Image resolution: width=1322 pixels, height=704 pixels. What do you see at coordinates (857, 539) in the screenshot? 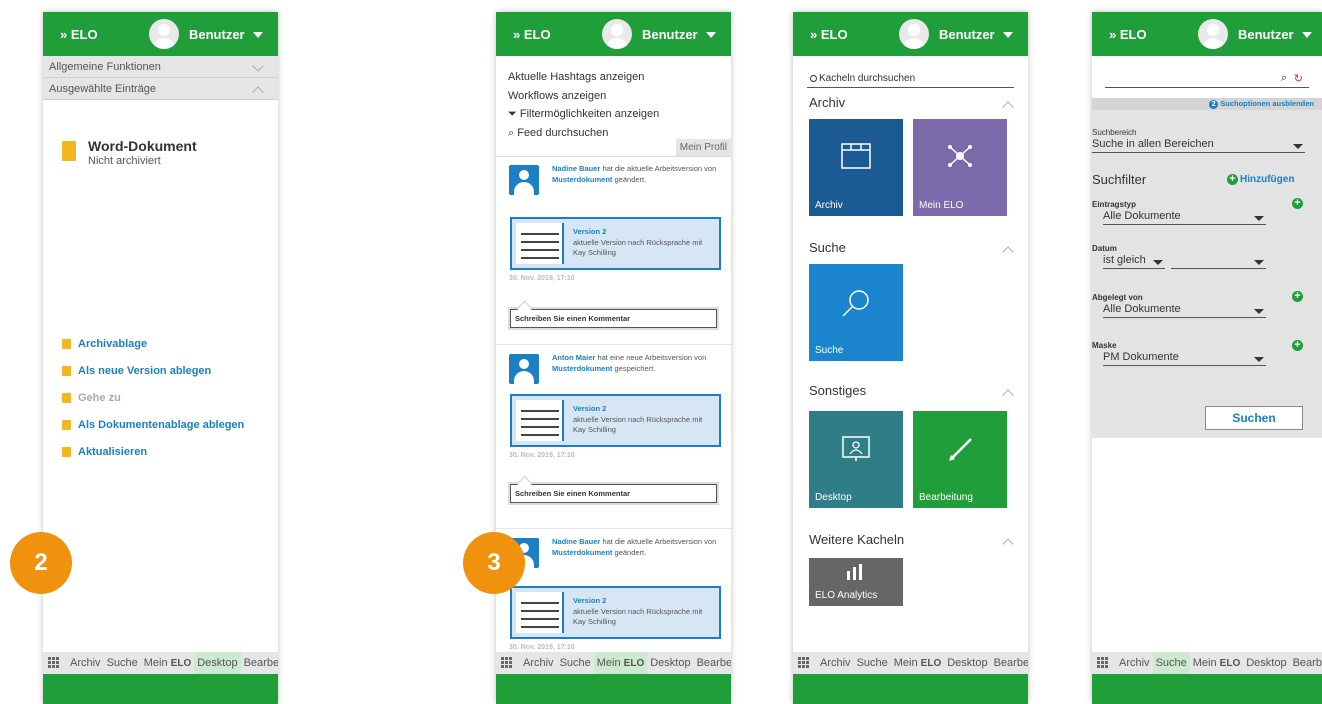
I see `section-weitere: Weitere Kacheln` at bounding box center [857, 539].